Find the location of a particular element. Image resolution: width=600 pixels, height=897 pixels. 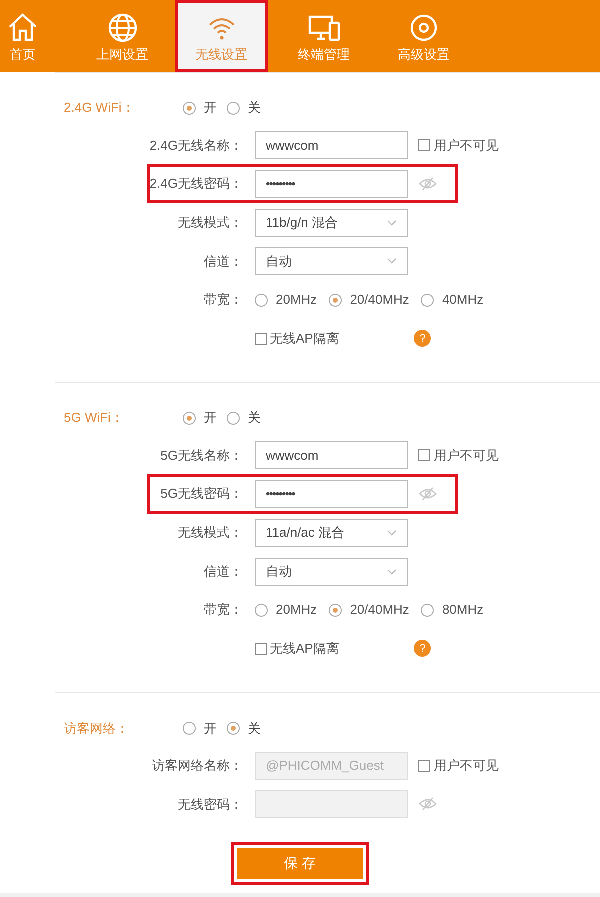

section-title: 2.4G WiFi： is located at coordinates (99, 108).